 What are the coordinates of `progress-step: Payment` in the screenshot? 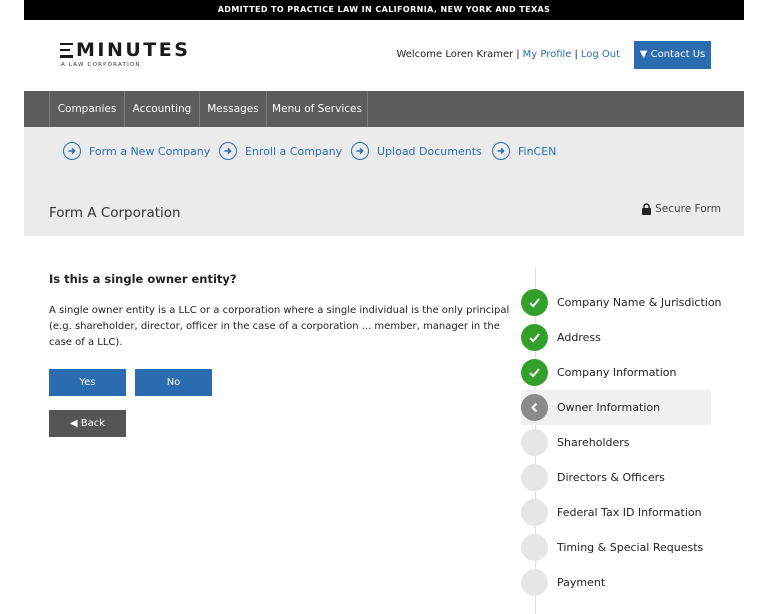 It's located at (616, 582).